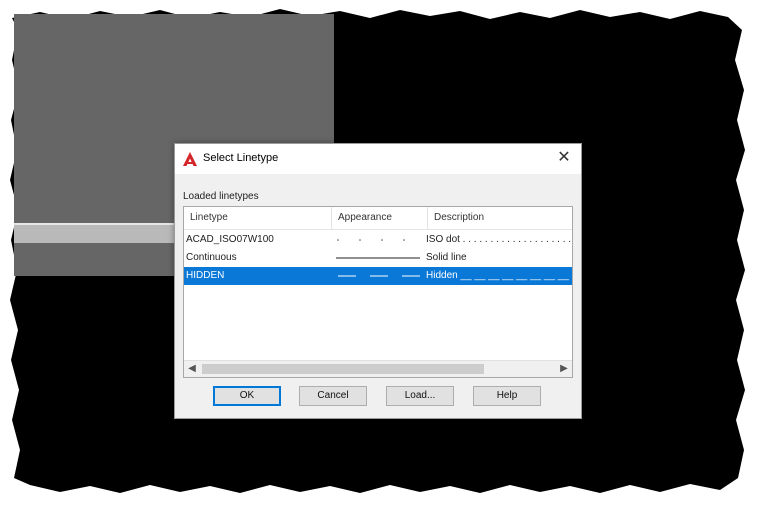 This screenshot has height=513, width=768. Describe the element at coordinates (446, 257) in the screenshot. I see `linetype-description: Solid line` at that location.